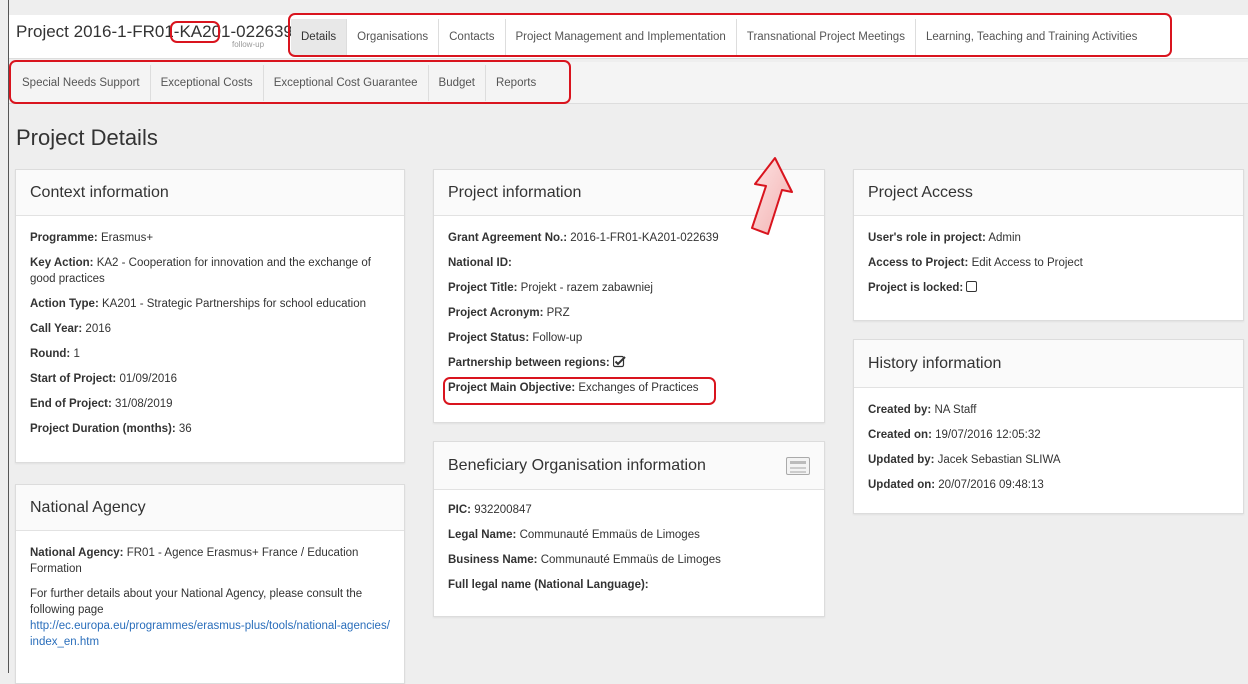 This screenshot has height=684, width=1248. What do you see at coordinates (927, 238) in the screenshot?
I see `role-label: User's role in project:` at bounding box center [927, 238].